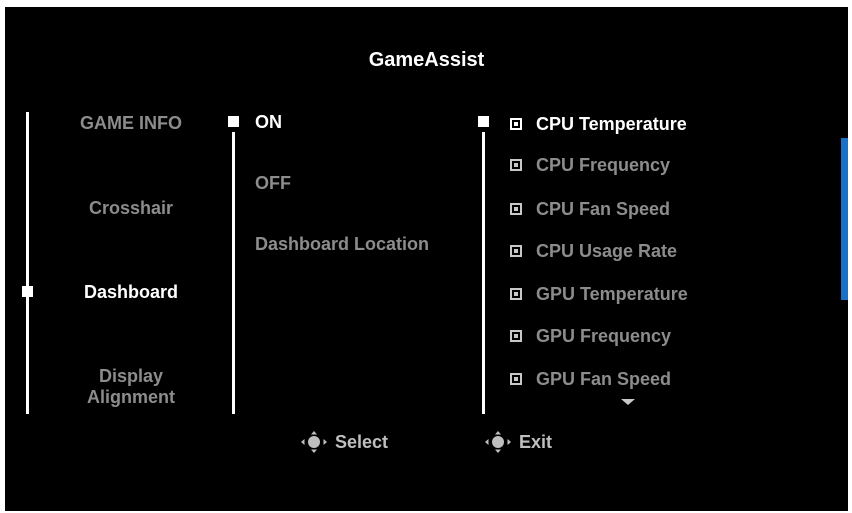 The height and width of the screenshot is (513, 852). What do you see at coordinates (273, 183) in the screenshot?
I see `submenu-item-off: OFF` at bounding box center [273, 183].